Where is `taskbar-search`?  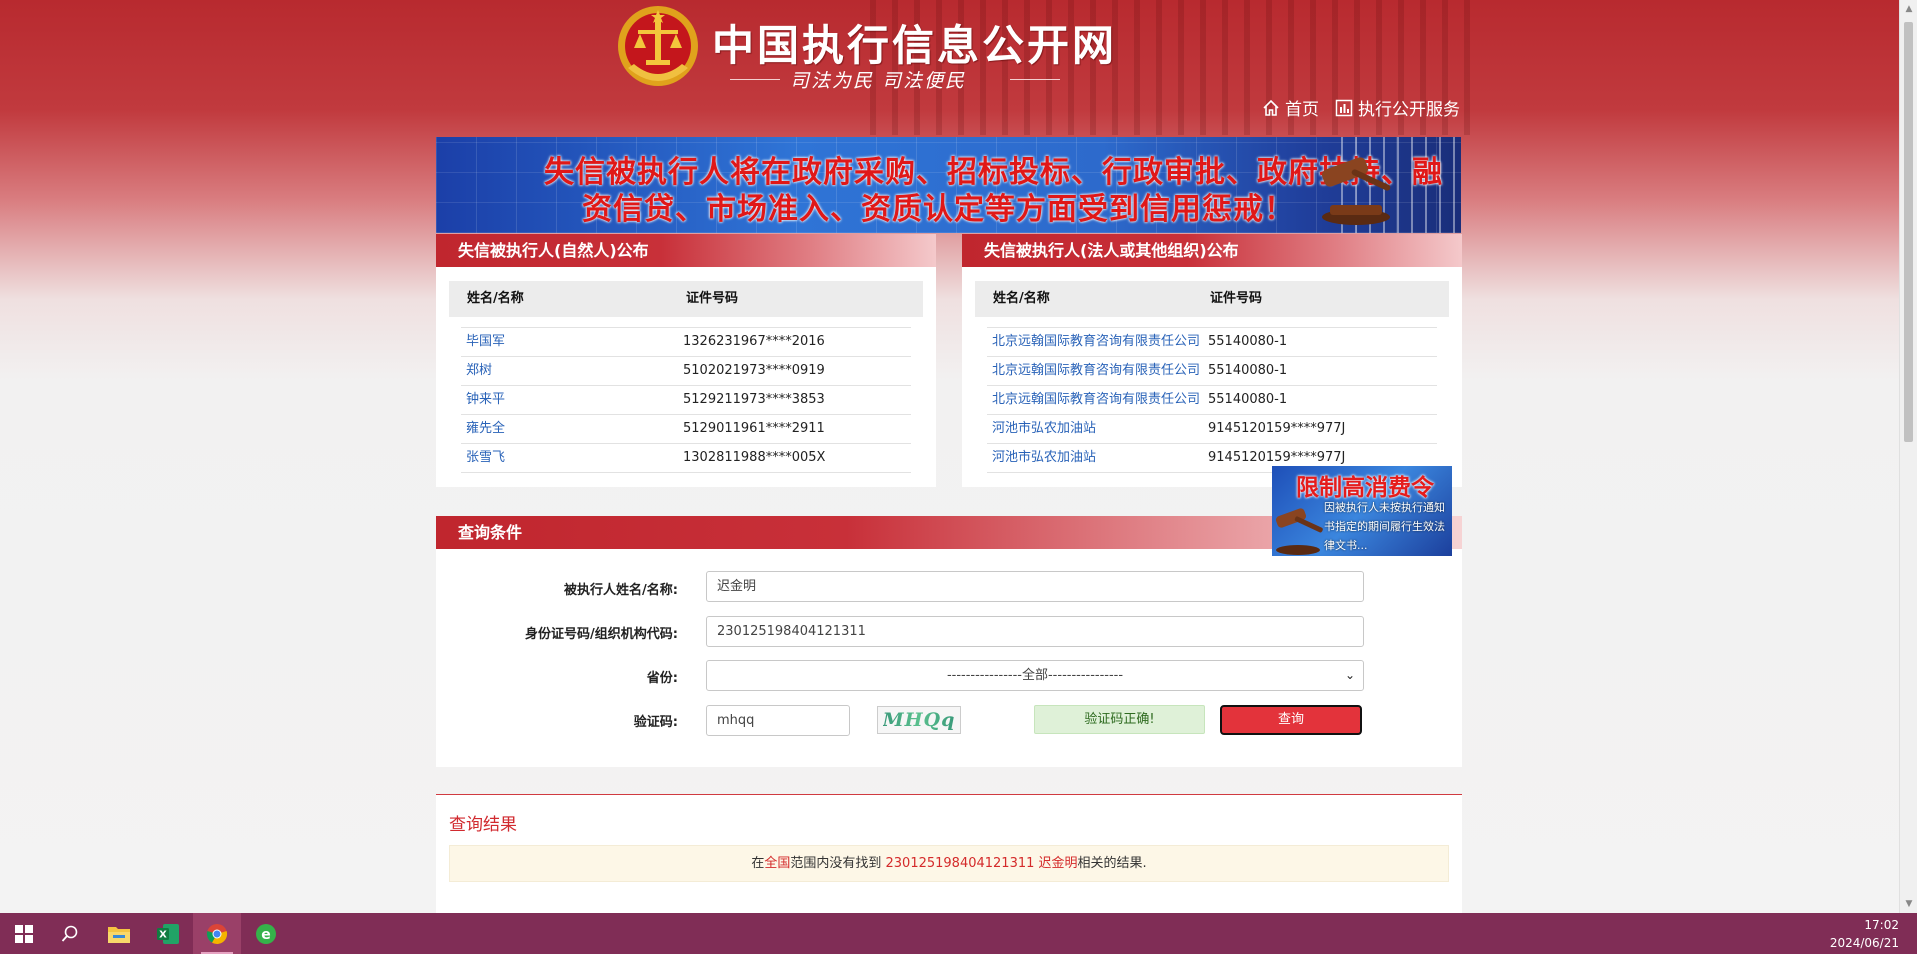 taskbar-search is located at coordinates (70, 933).